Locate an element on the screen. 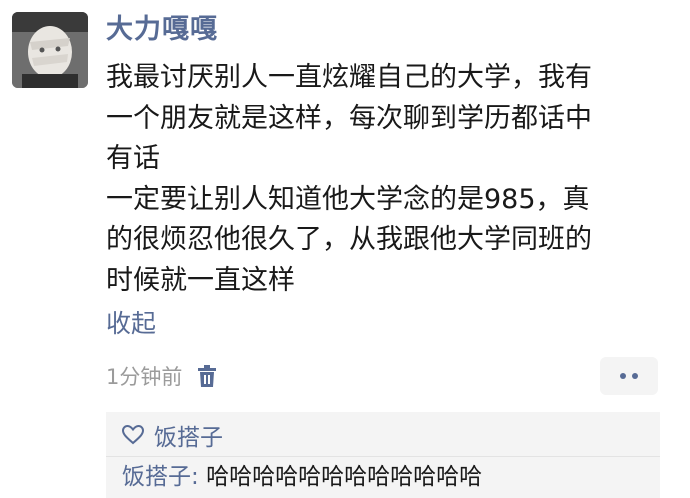 This screenshot has width=690, height=498. post-content-line: 有话 is located at coordinates (133, 158).